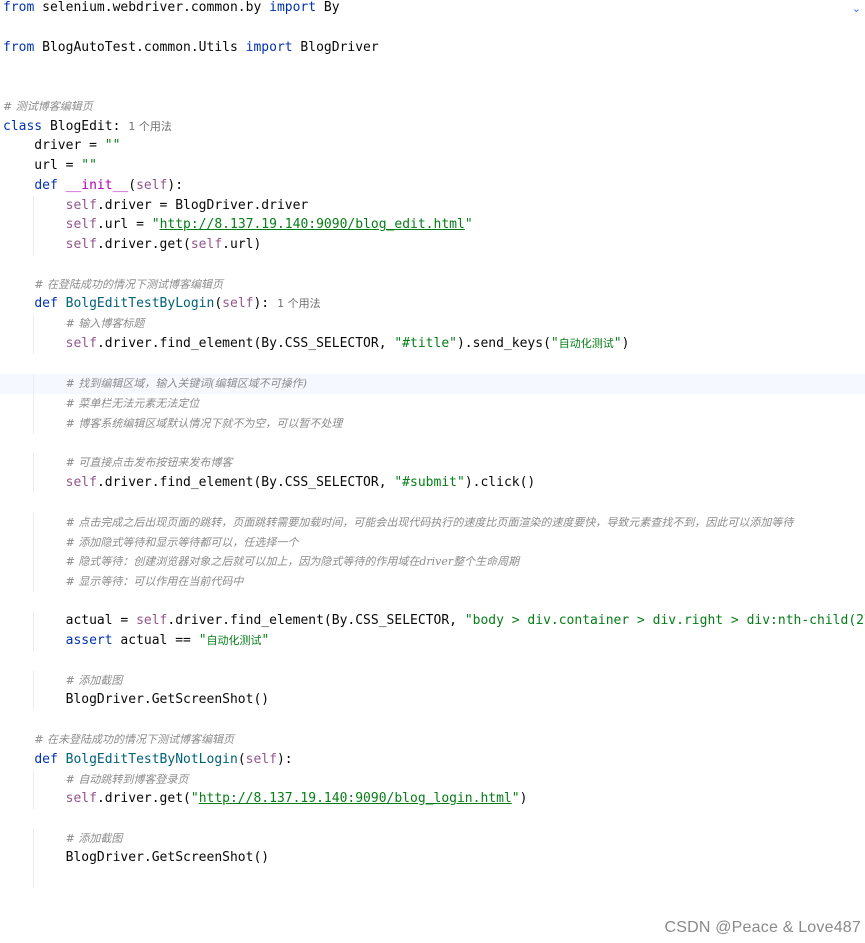  I want to click on code-line-35: # 添加截图, so click(432, 681).